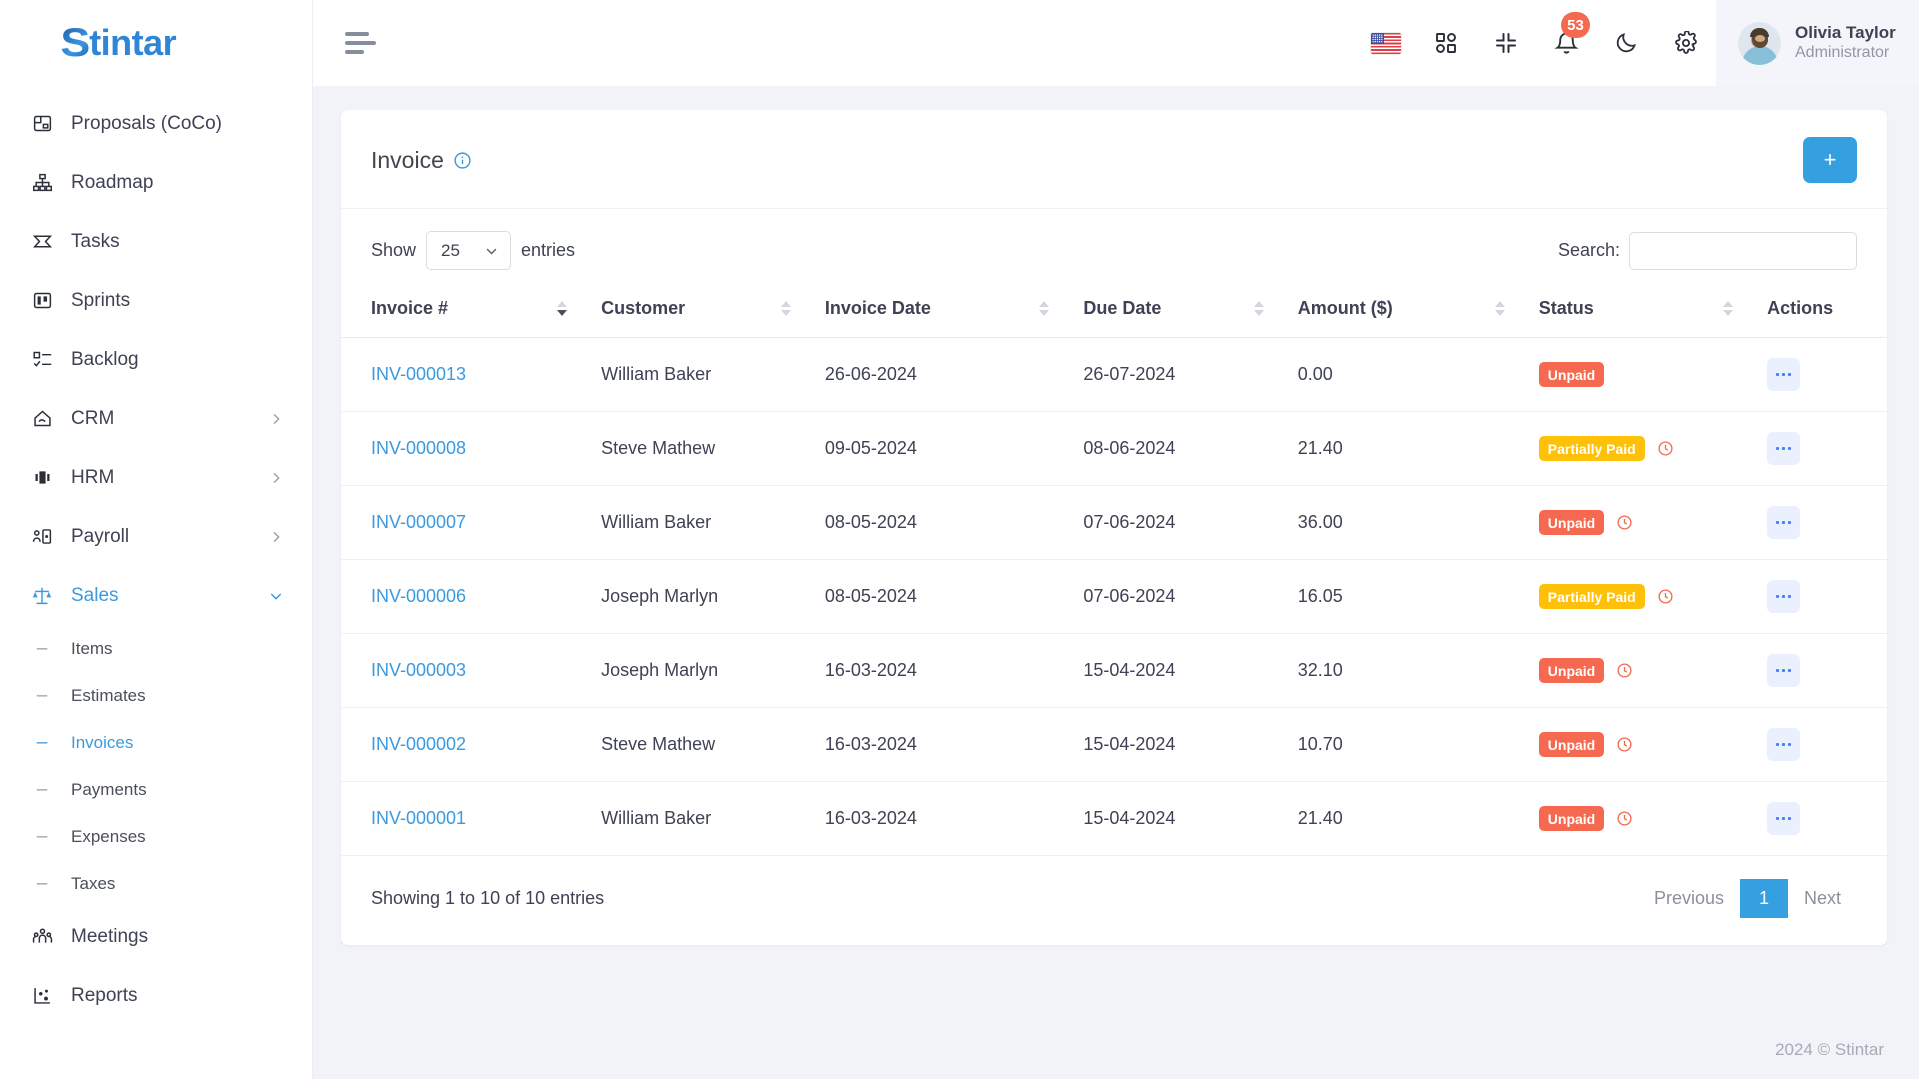 This screenshot has height=1079, width=1919. Describe the element at coordinates (1830, 160) in the screenshot. I see `add-invoice-button: +` at that location.